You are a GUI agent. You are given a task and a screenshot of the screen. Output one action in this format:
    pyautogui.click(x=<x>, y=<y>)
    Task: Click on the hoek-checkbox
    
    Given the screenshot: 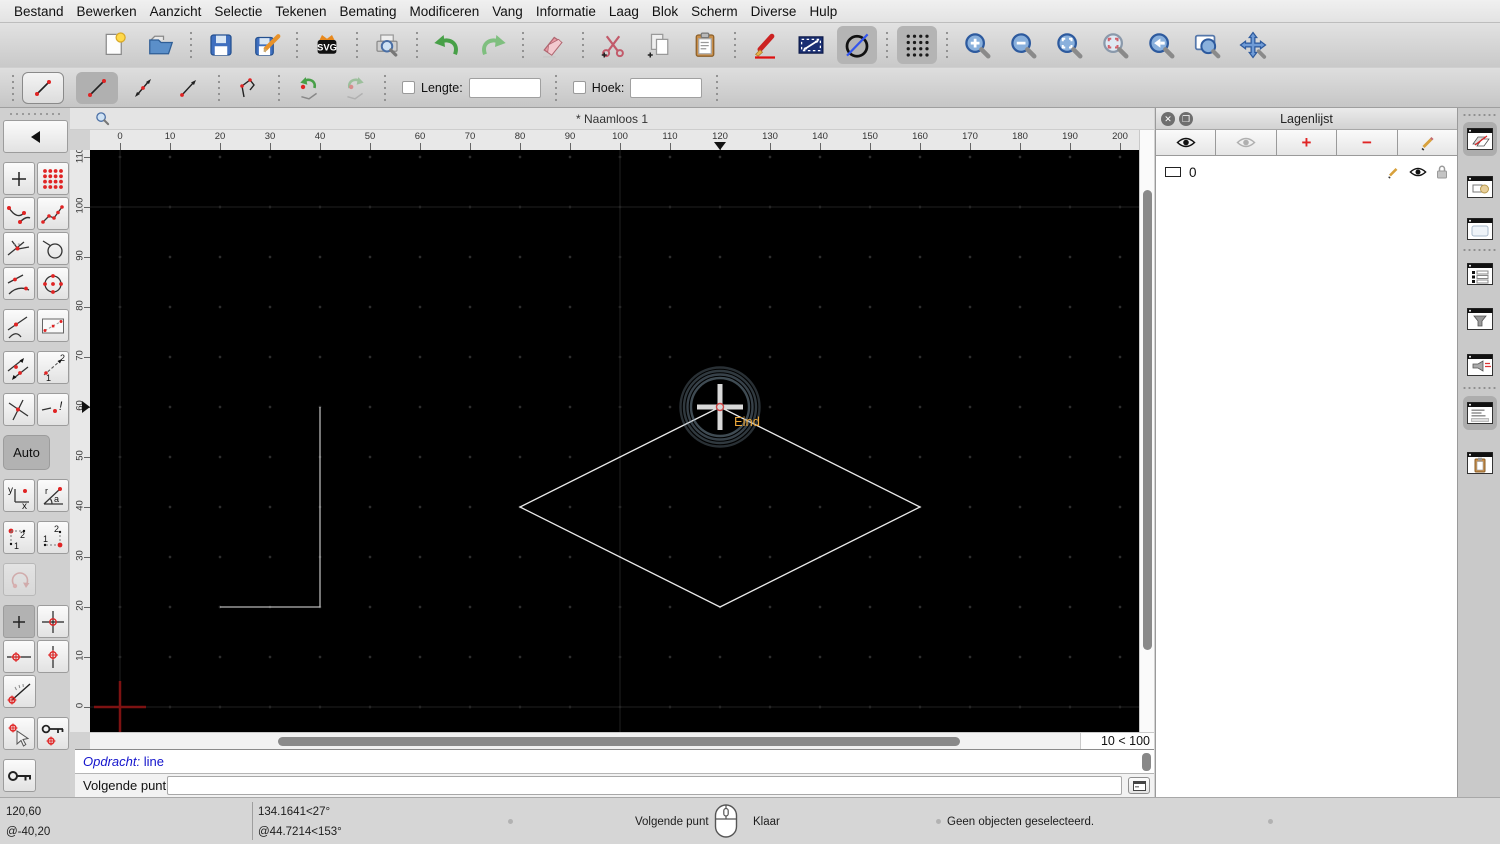 What is the action you would take?
    pyautogui.click(x=579, y=87)
    